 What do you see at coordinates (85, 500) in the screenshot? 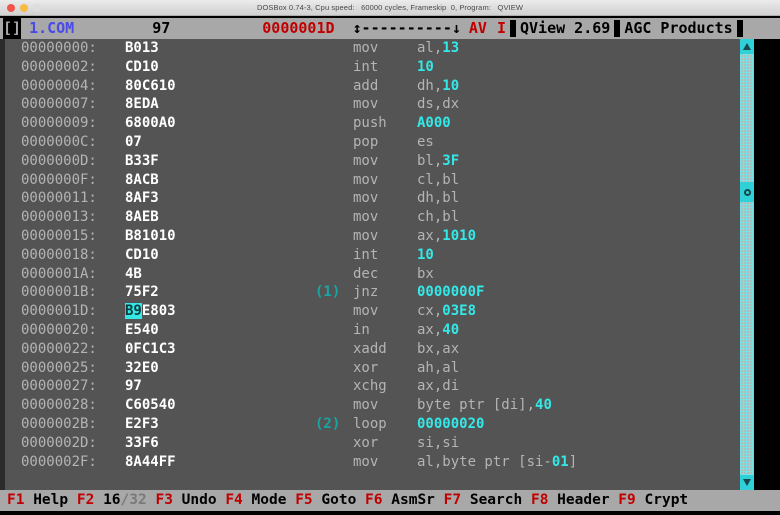
I see `fkey-f2: F2` at bounding box center [85, 500].